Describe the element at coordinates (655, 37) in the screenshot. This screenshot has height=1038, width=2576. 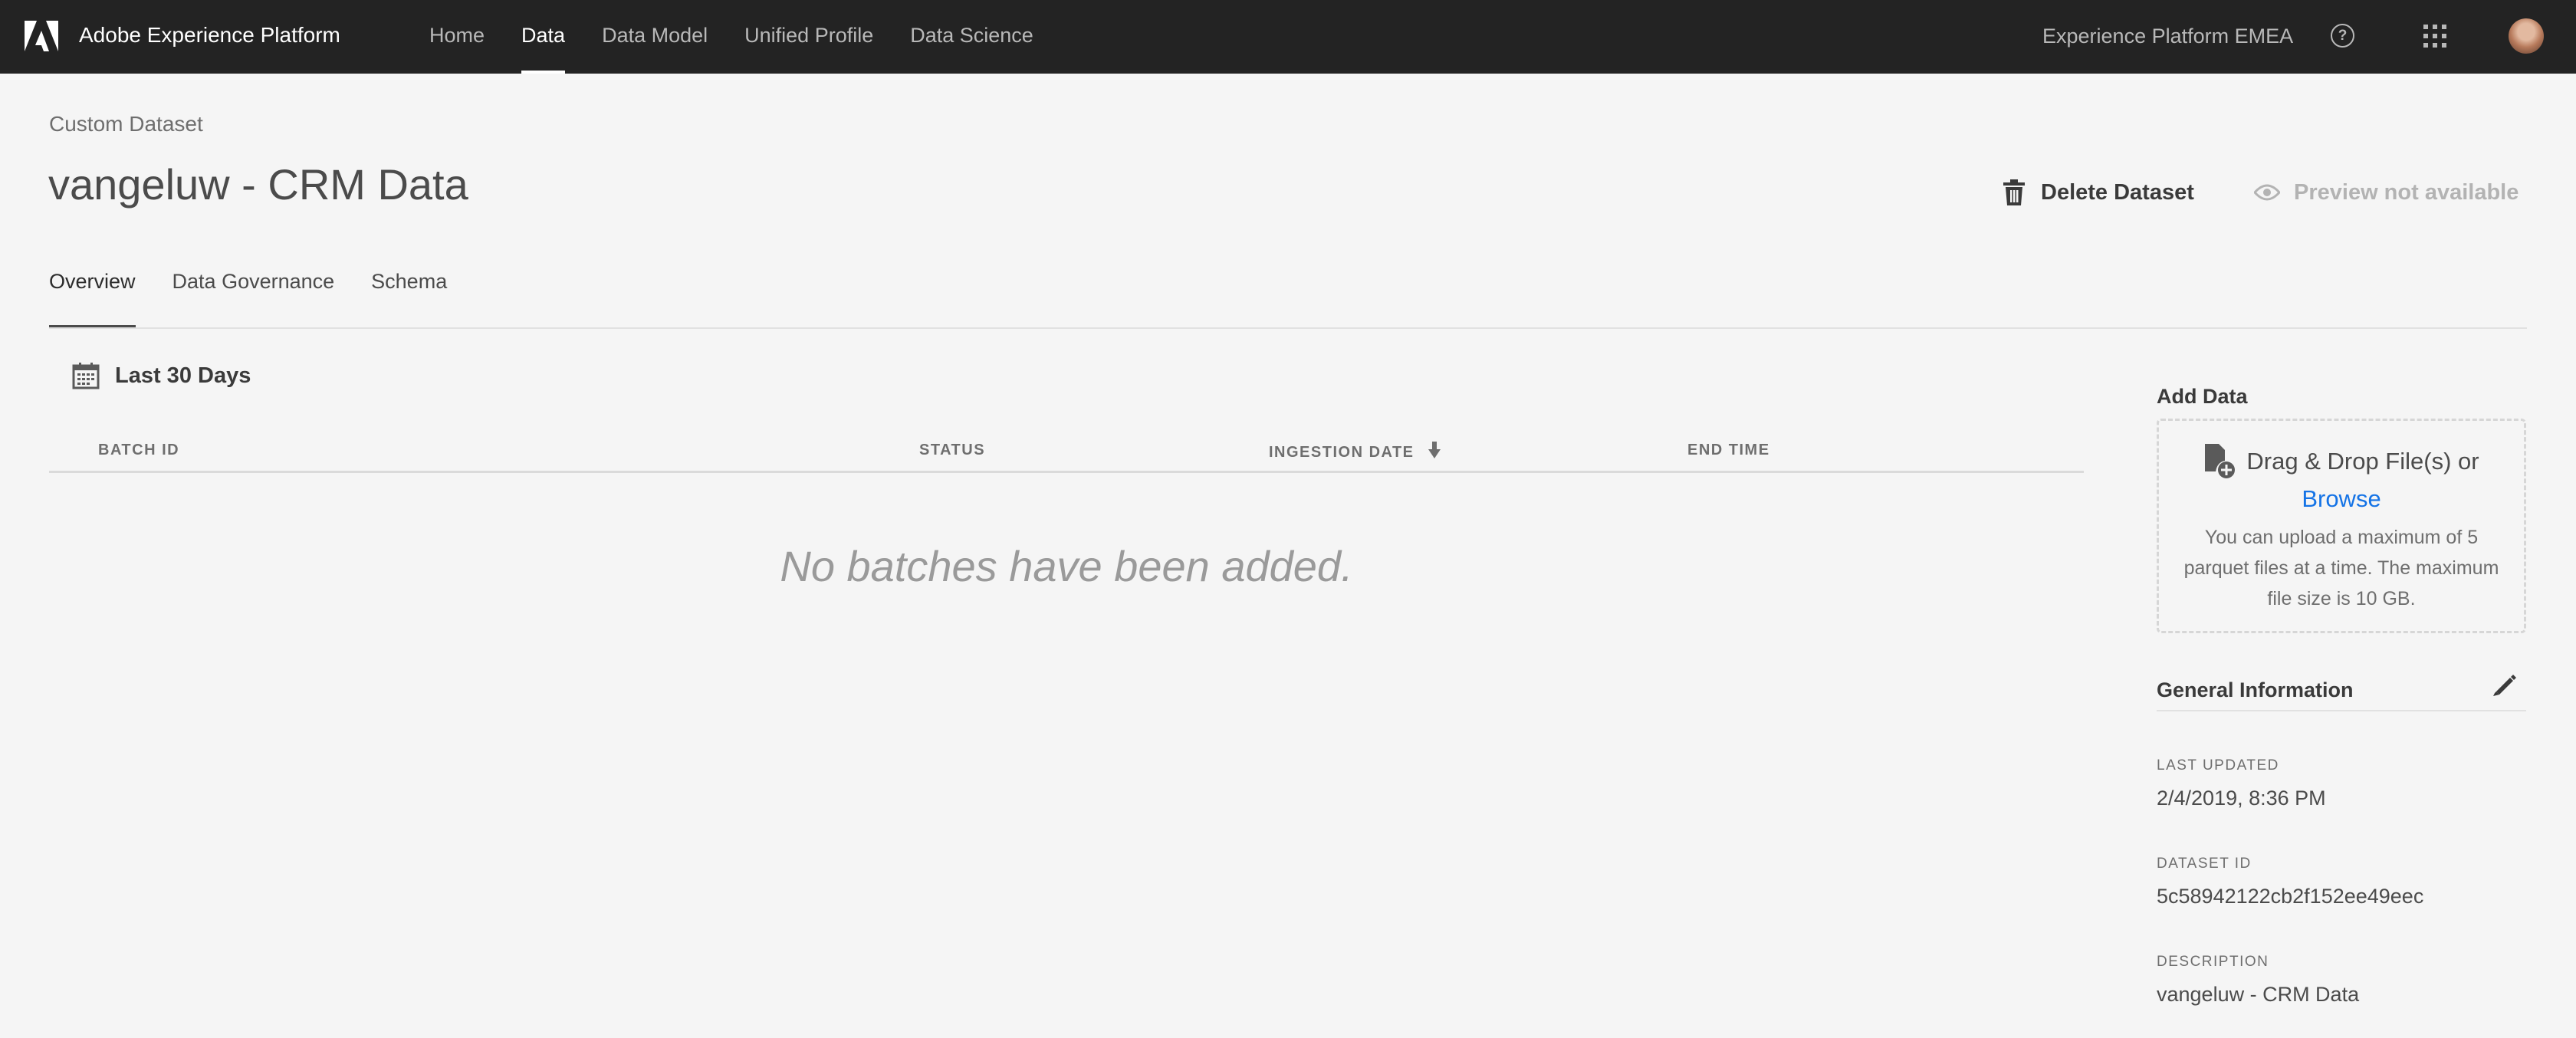
I see `nav-item-data-model: Data Model` at that location.